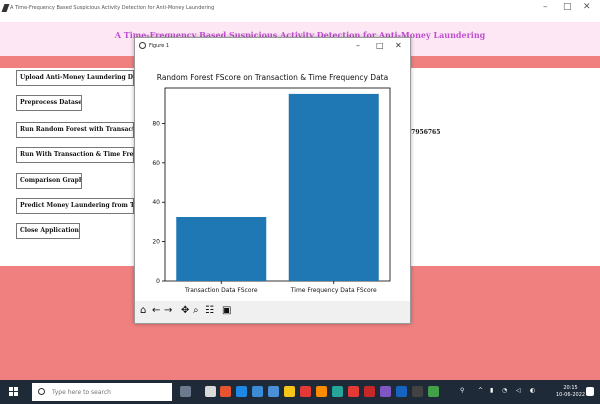  What do you see at coordinates (41, 391) in the screenshot?
I see `search-icon` at bounding box center [41, 391].